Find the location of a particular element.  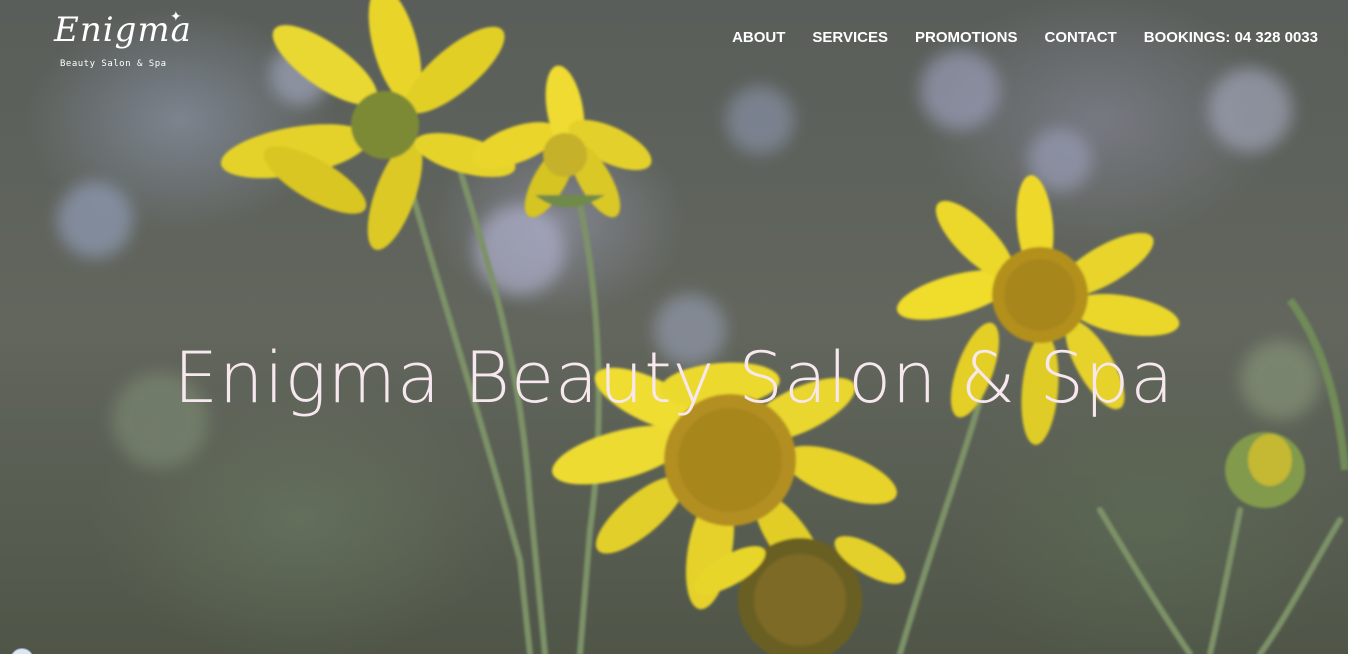

nav-item-about: ABOUT is located at coordinates (758, 38).